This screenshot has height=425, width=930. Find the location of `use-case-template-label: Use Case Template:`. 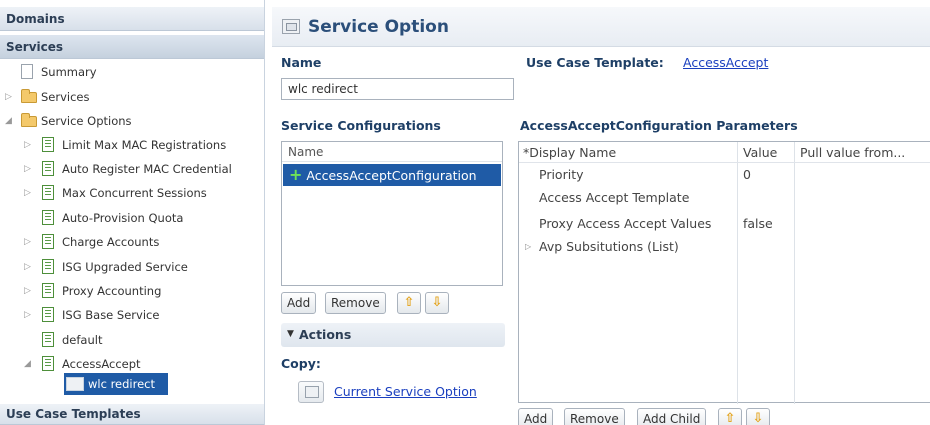

use-case-template-label: Use Case Template: is located at coordinates (595, 62).